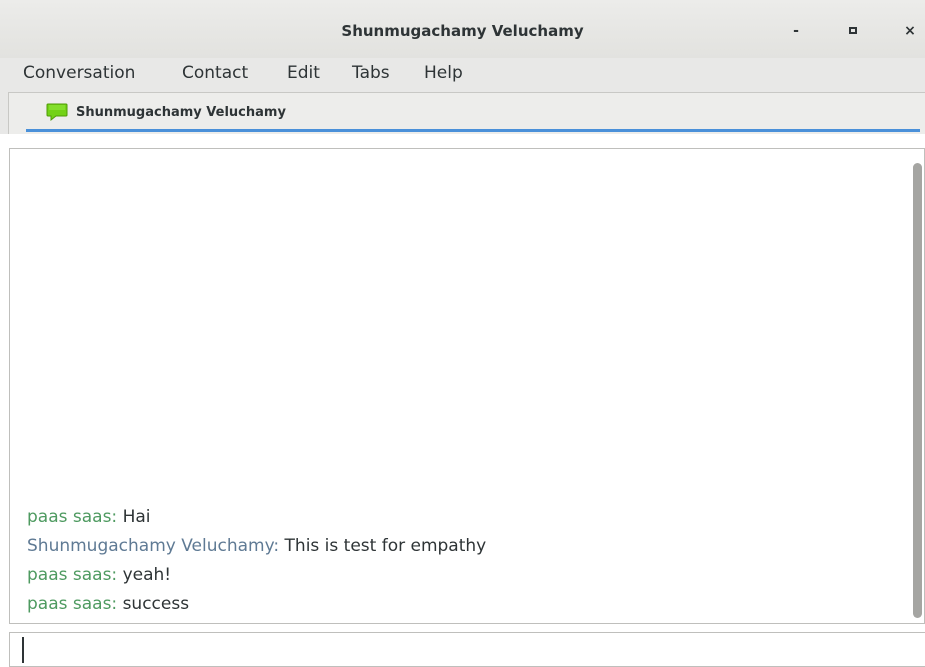 The height and width of the screenshot is (667, 925). I want to click on chat-bubble-icon, so click(57, 112).